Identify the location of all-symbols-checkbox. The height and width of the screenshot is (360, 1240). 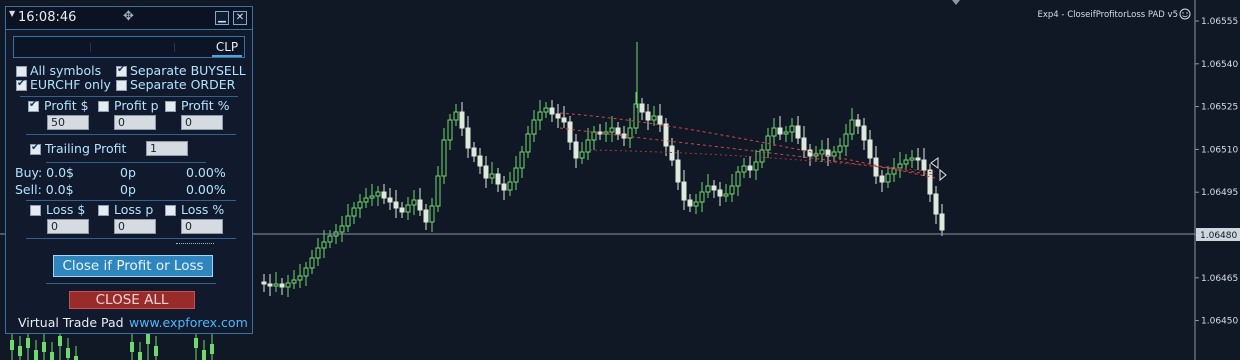
(21, 71).